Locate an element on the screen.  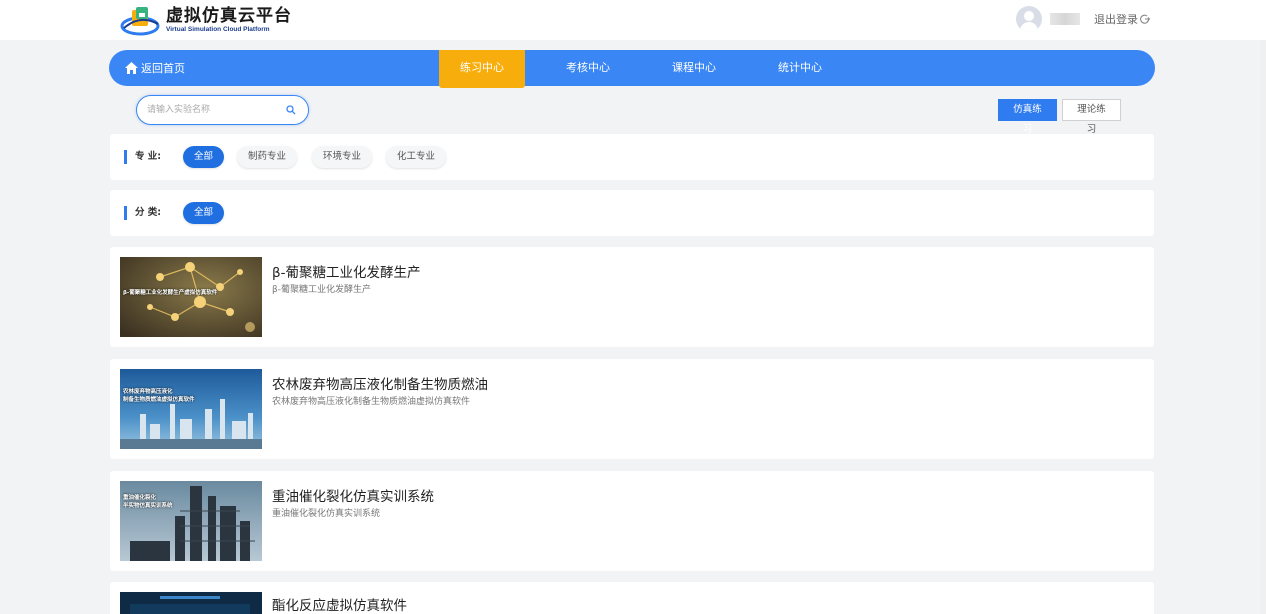
page-scrollbar is located at coordinates (1263, 327).